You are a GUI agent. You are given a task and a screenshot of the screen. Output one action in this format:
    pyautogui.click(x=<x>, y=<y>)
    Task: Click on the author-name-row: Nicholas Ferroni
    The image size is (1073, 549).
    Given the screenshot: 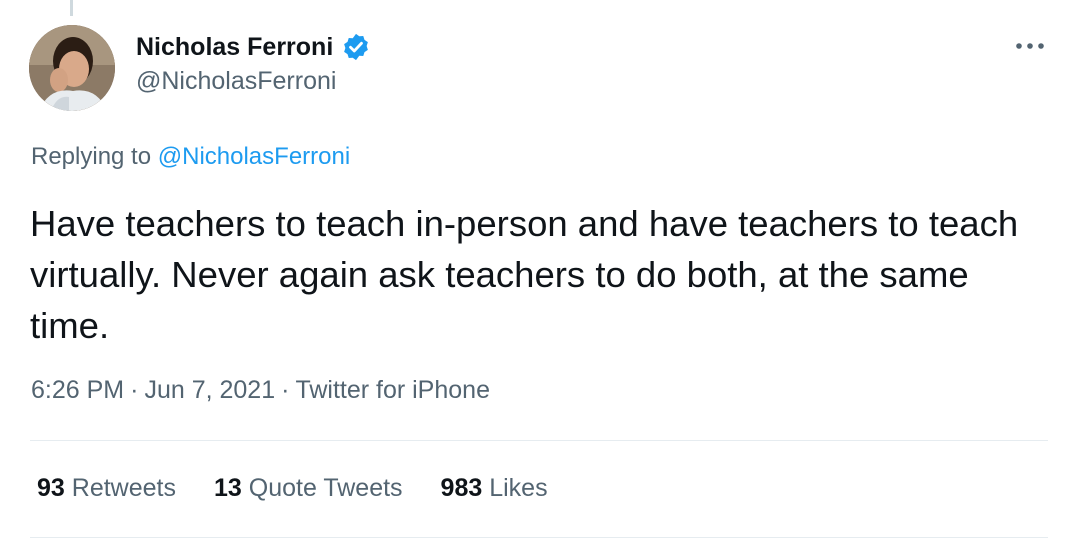 What is the action you would take?
    pyautogui.click(x=253, y=47)
    